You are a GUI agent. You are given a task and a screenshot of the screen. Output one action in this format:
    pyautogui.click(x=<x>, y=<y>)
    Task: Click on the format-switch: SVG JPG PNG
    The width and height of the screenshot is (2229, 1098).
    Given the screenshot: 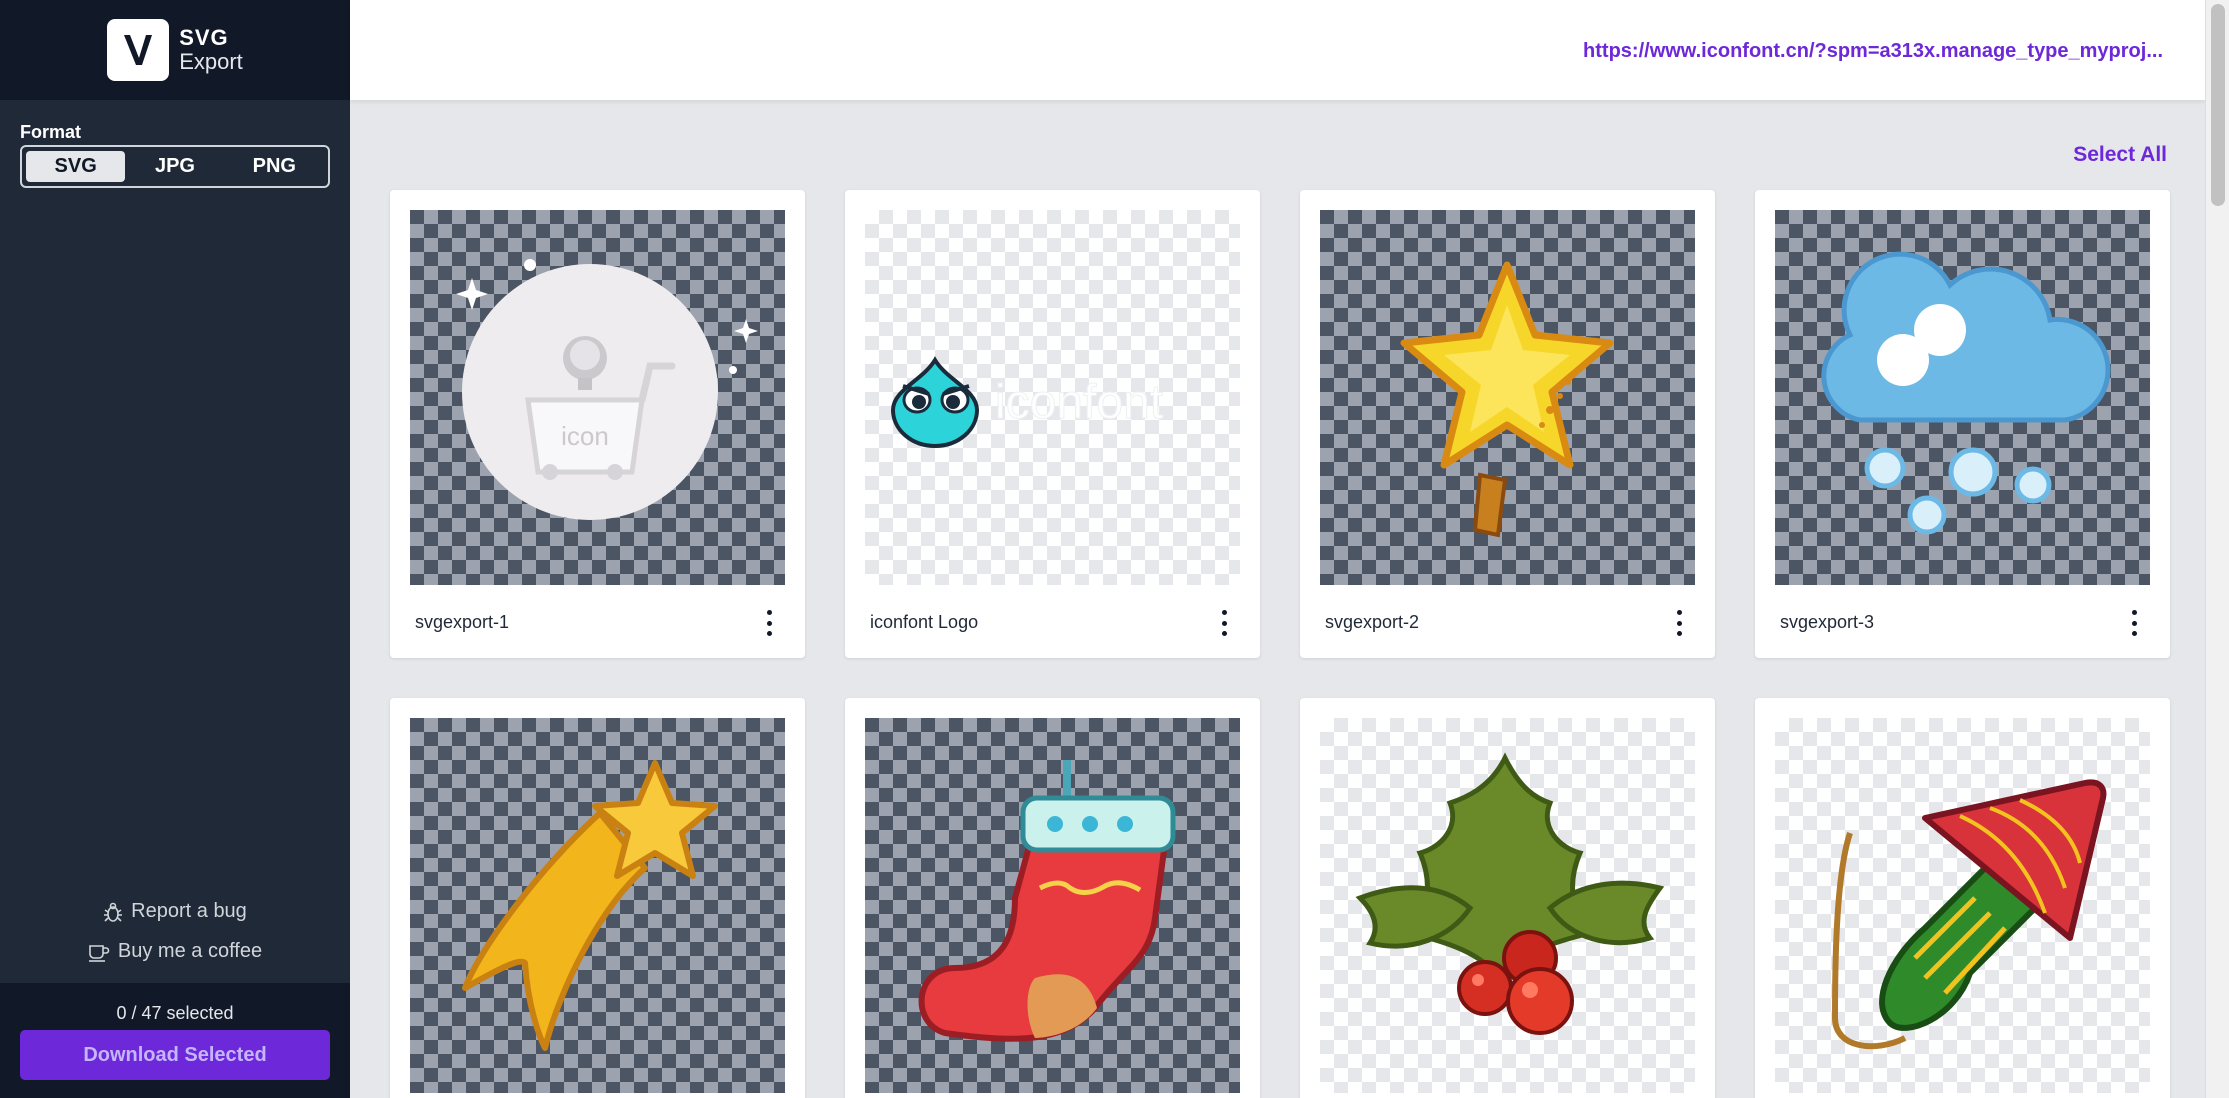 What is the action you would take?
    pyautogui.click(x=175, y=166)
    